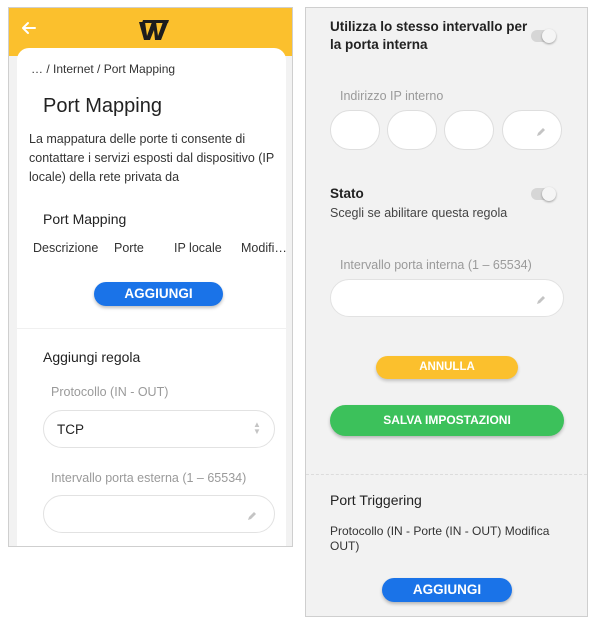  Describe the element at coordinates (355, 130) in the screenshot. I see `ip-octet-1-input` at that location.